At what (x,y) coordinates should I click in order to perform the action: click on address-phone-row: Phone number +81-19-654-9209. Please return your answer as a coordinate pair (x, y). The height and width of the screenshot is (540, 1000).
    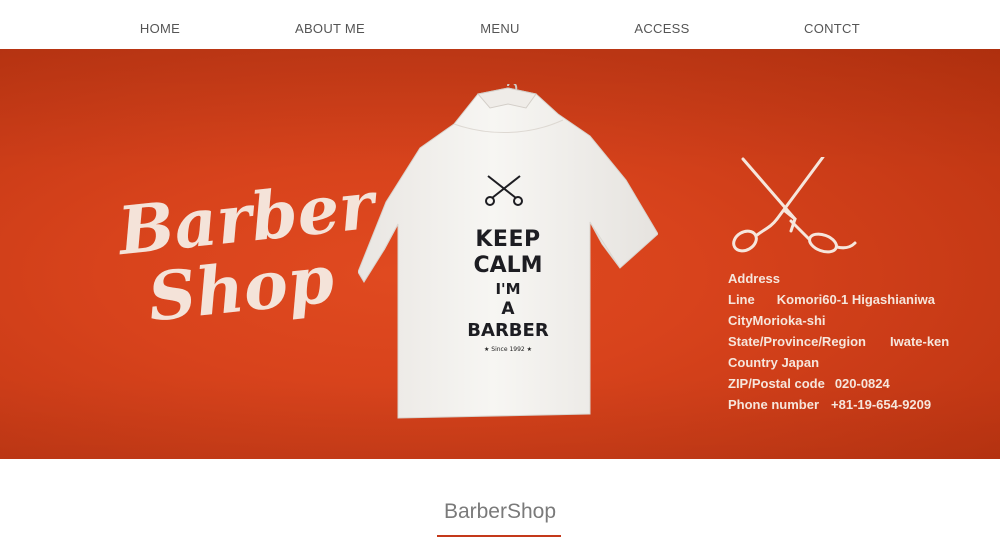
    Looking at the image, I should click on (863, 404).